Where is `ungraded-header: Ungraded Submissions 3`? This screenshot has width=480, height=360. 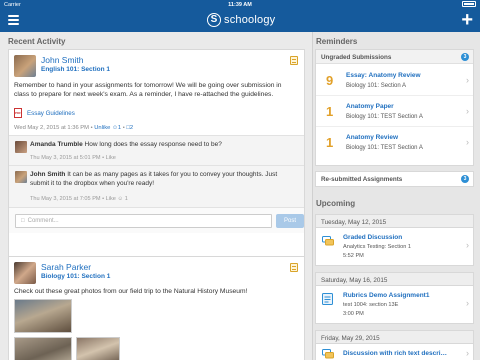
ungraded-header: Ungraded Submissions 3 is located at coordinates (394, 57).